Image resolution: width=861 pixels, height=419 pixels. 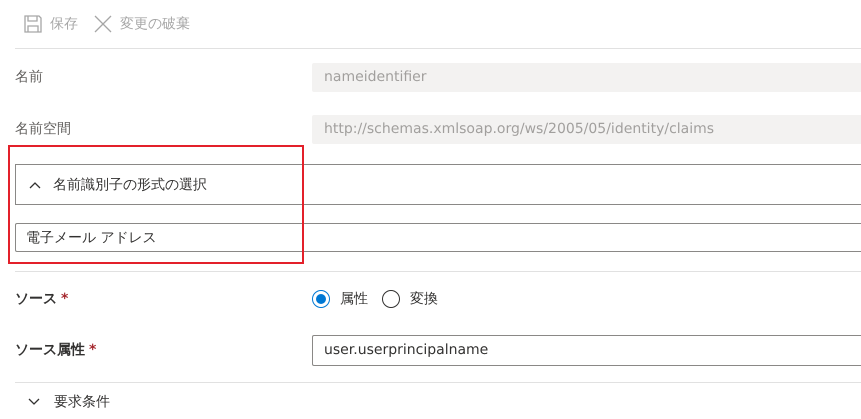 I want to click on format-dropdown: 電子メール アドレス, so click(x=438, y=237).